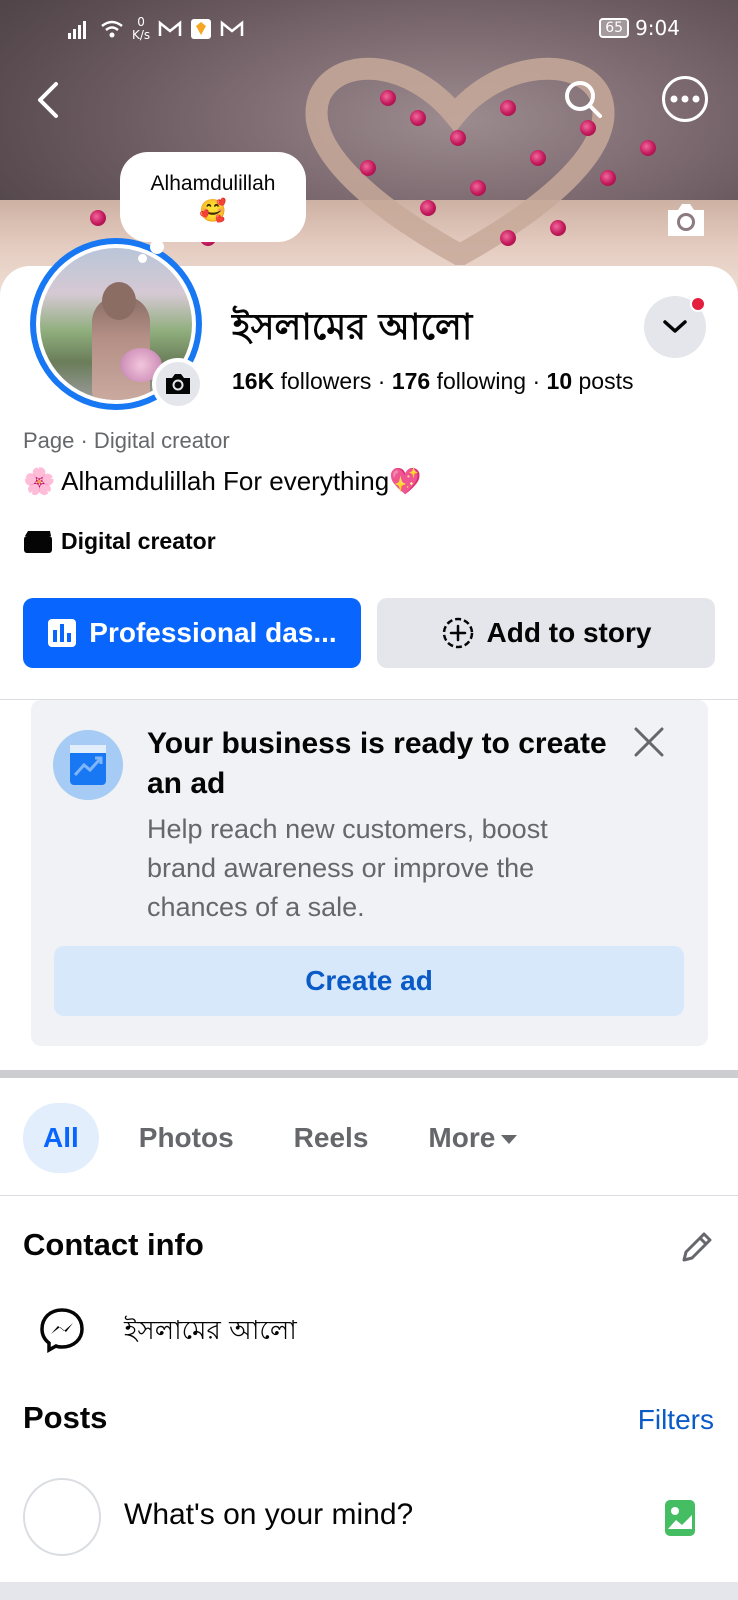 The width and height of the screenshot is (738, 1600). Describe the element at coordinates (213, 197) in the screenshot. I see `profile-note-bubble: Alhamdulillah 🥰` at that location.